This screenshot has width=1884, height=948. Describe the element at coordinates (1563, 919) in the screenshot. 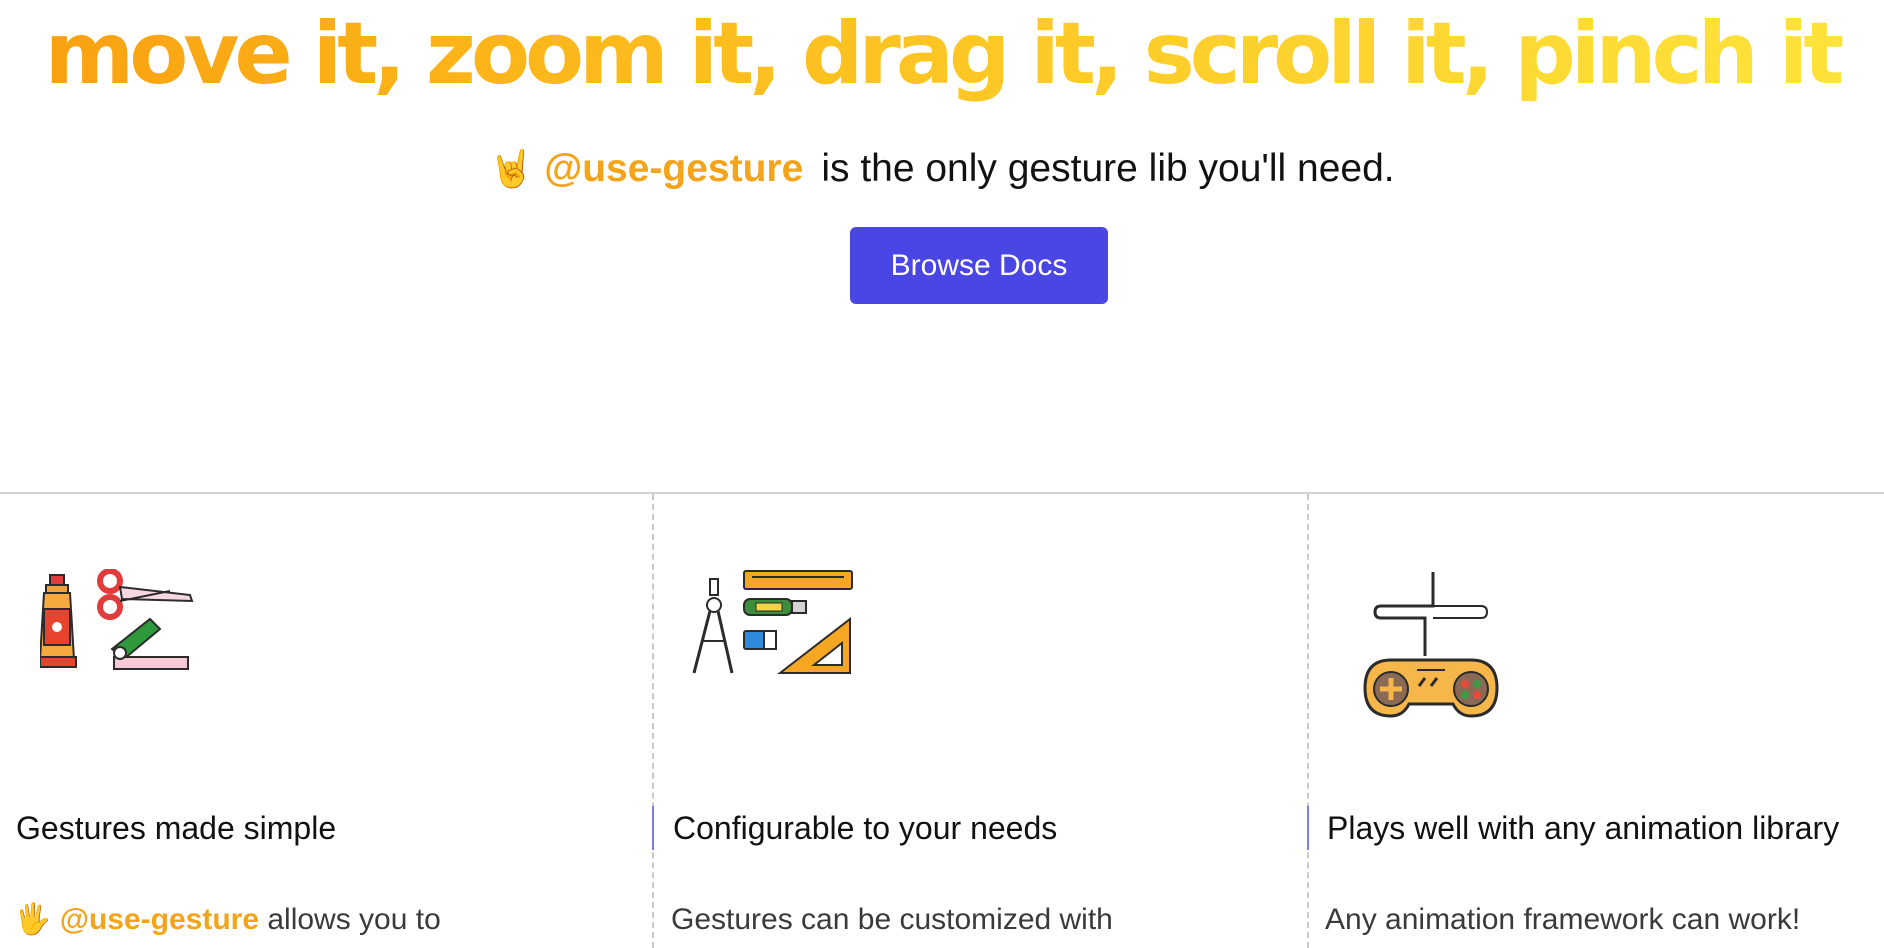

I see `feature-description: Any animation framework can work!` at that location.